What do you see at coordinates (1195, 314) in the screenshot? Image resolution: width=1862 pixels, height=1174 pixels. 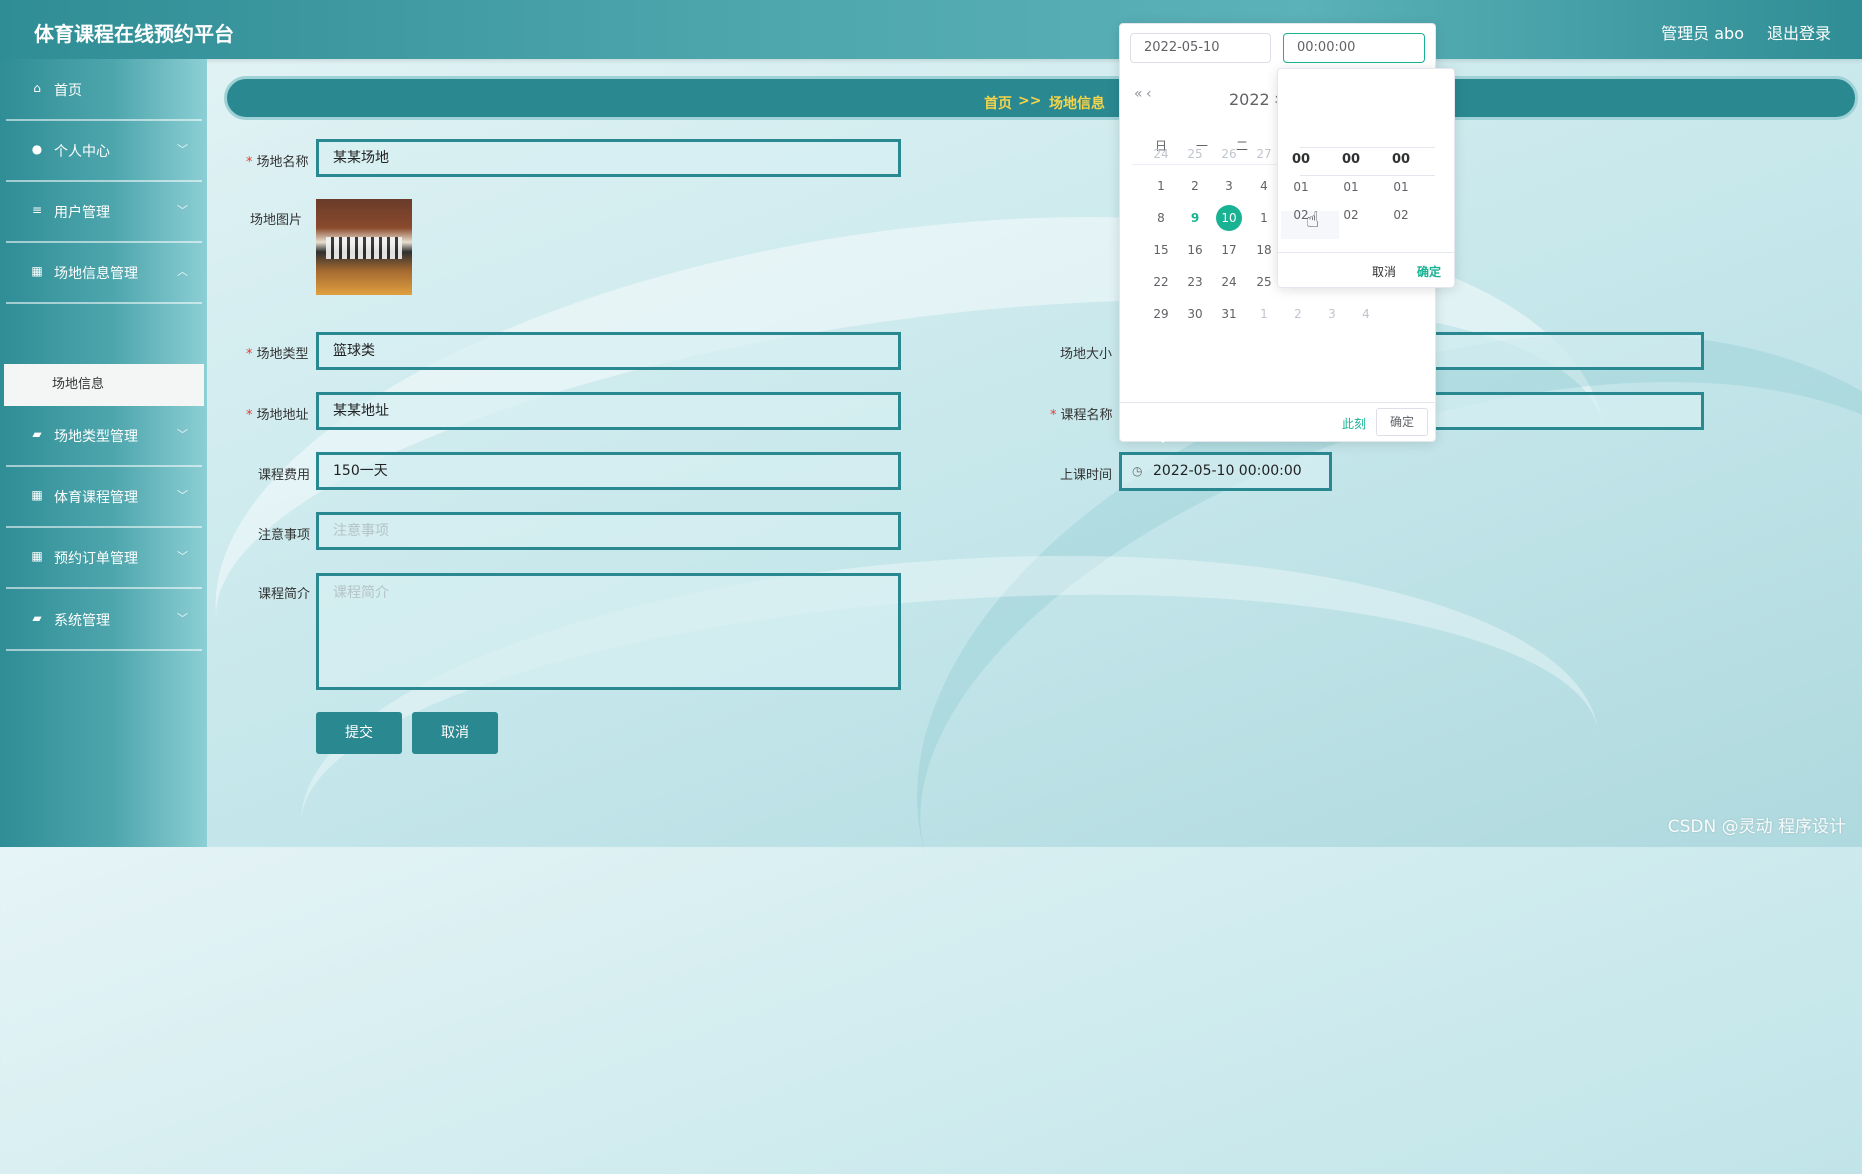 I see `calendar-day: 30` at bounding box center [1195, 314].